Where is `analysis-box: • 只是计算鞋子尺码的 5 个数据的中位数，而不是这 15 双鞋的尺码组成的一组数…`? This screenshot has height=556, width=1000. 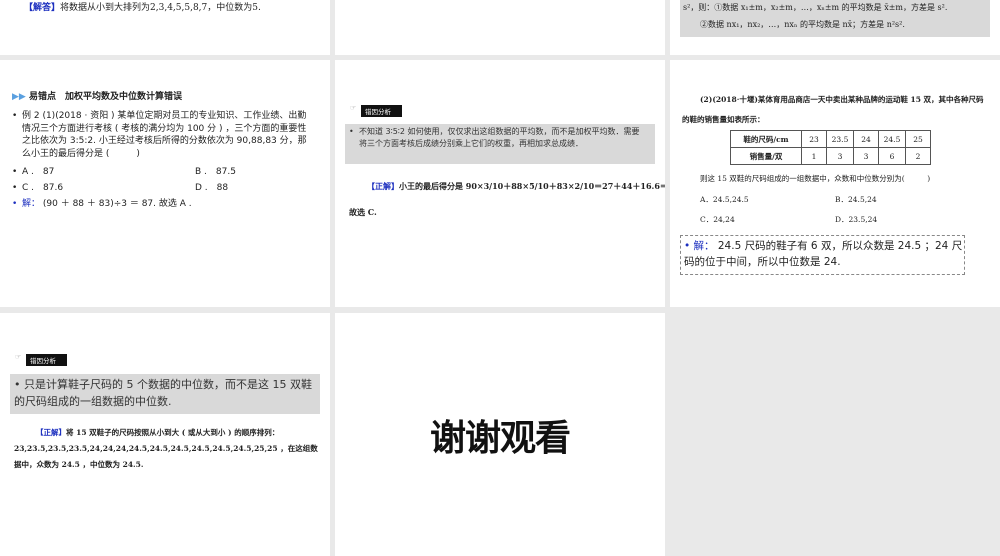
analysis-box: • 只是计算鞋子尺码的 5 个数据的中位数，而不是这 15 双鞋的尺码组成的一组数… is located at coordinates (165, 394).